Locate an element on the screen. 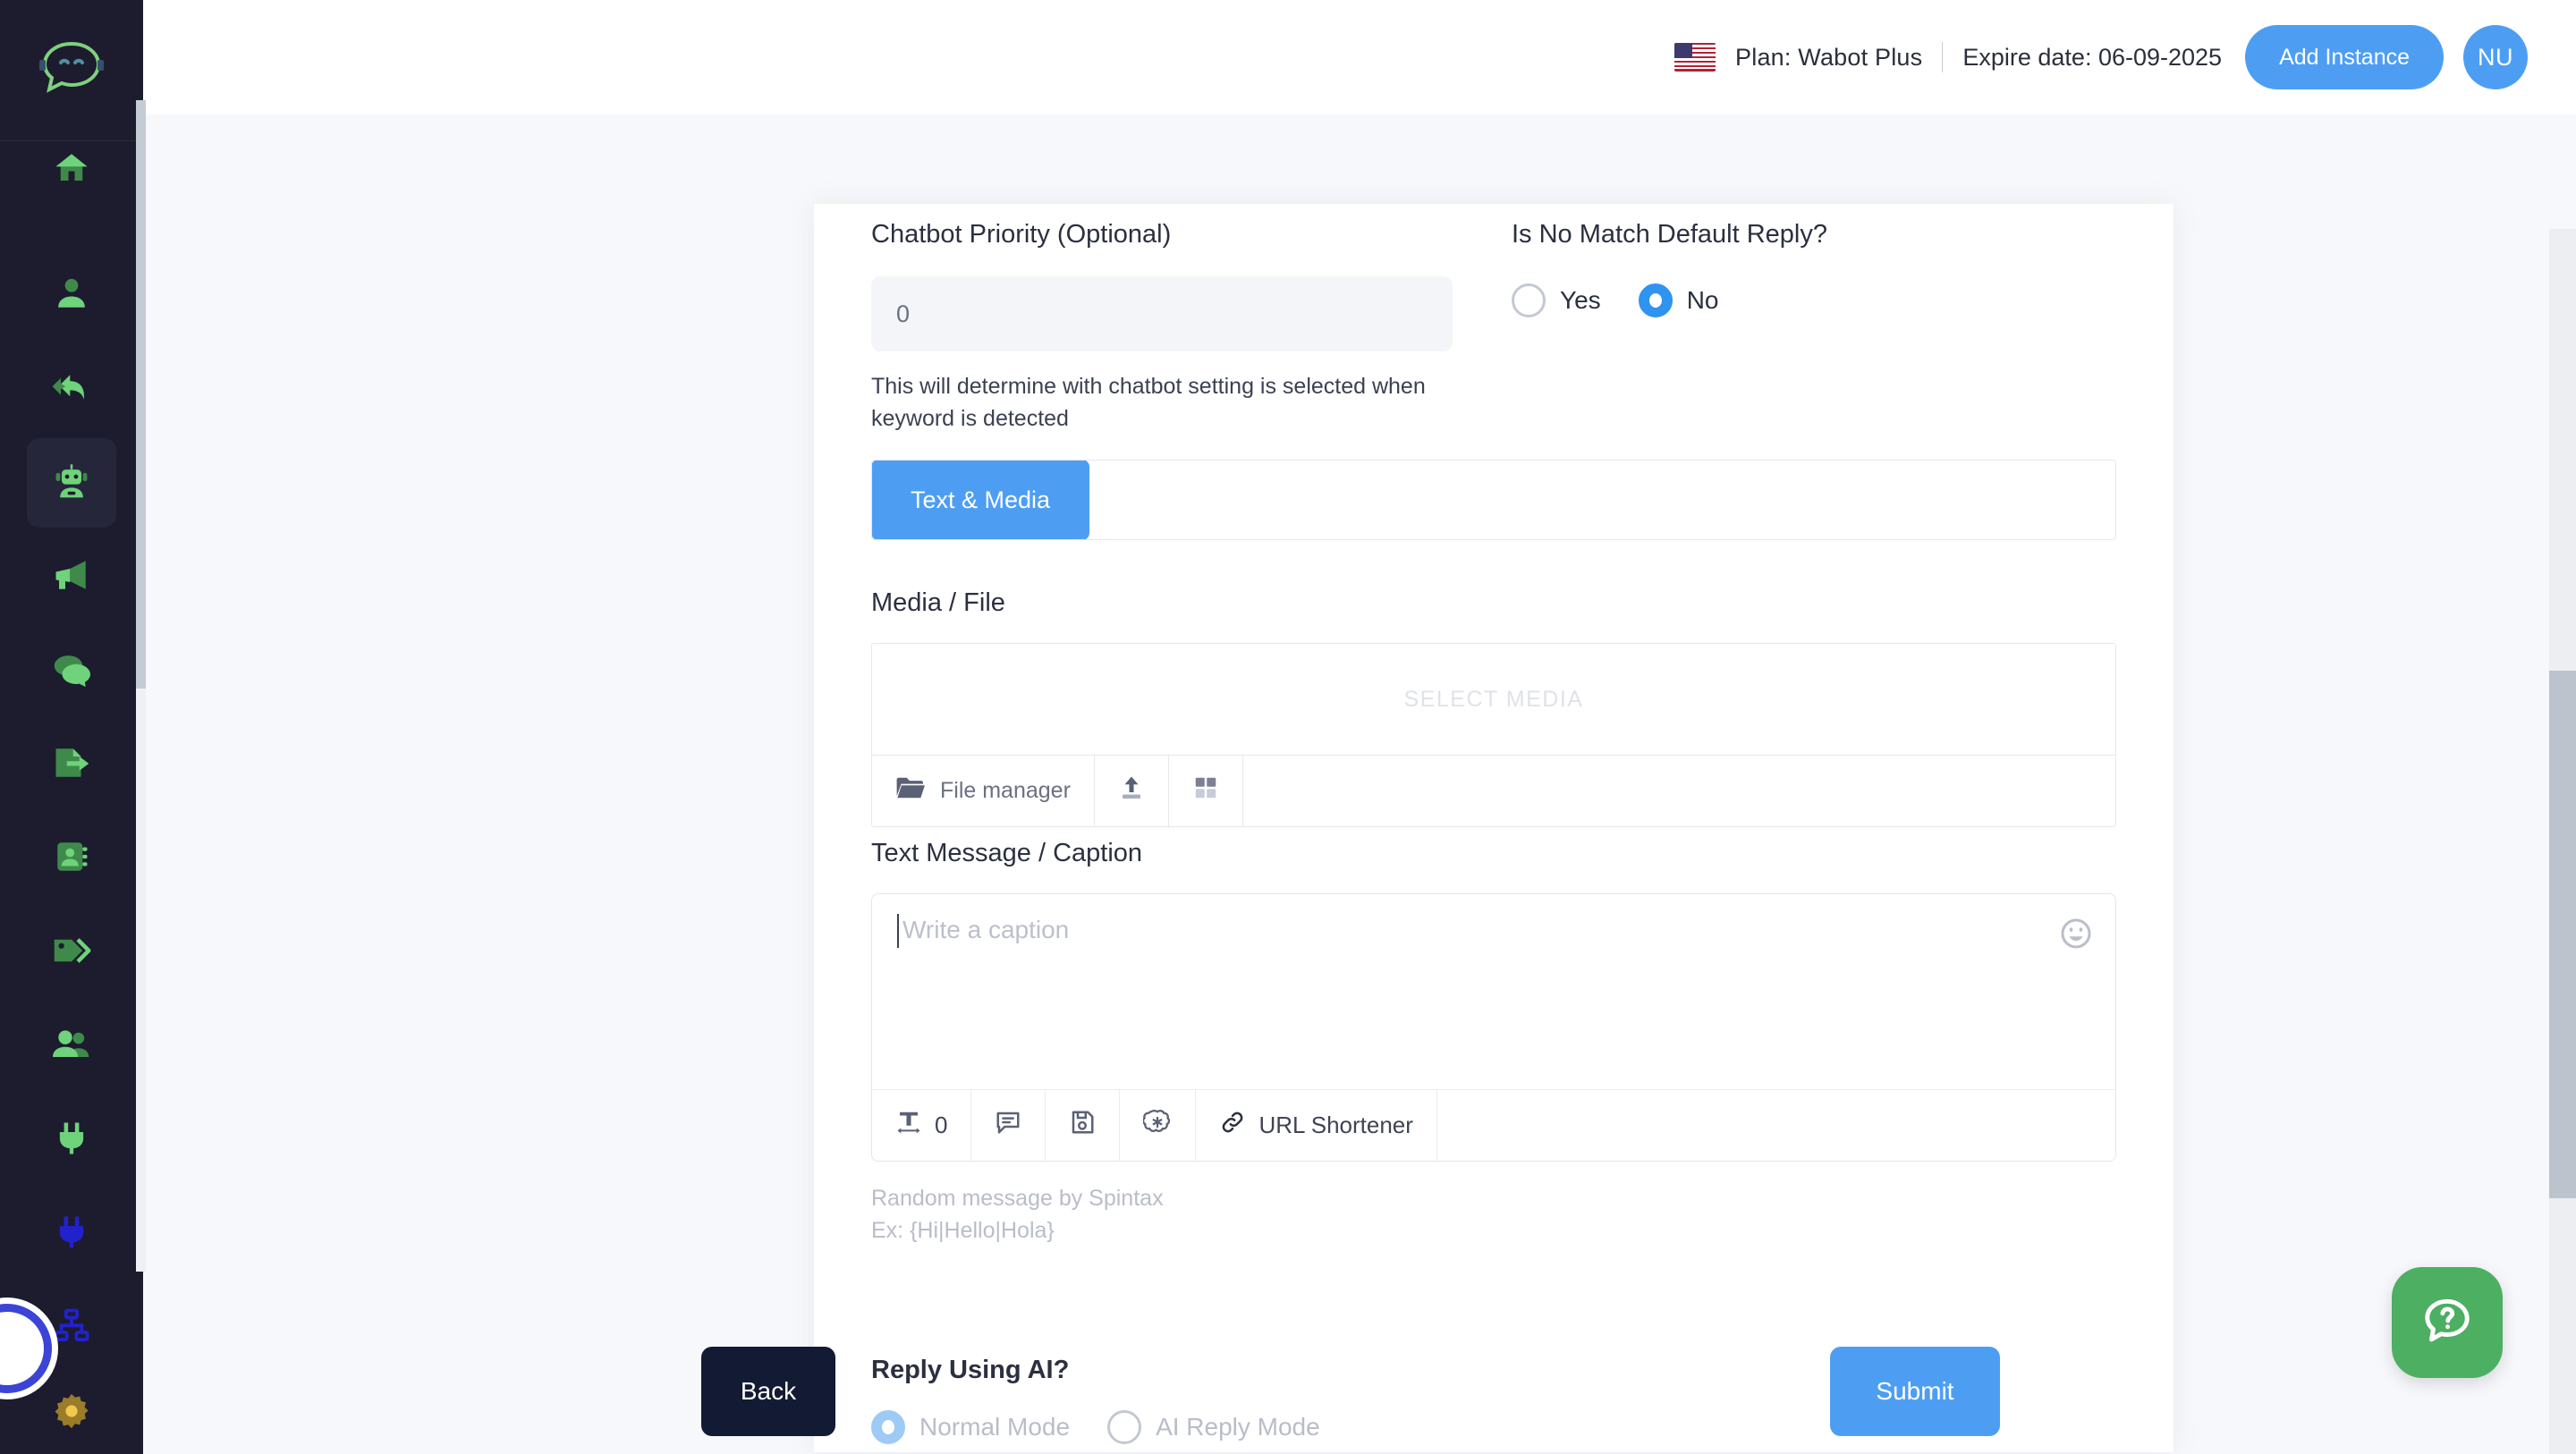 The width and height of the screenshot is (2576, 1454). users-icon is located at coordinates (71, 1047).